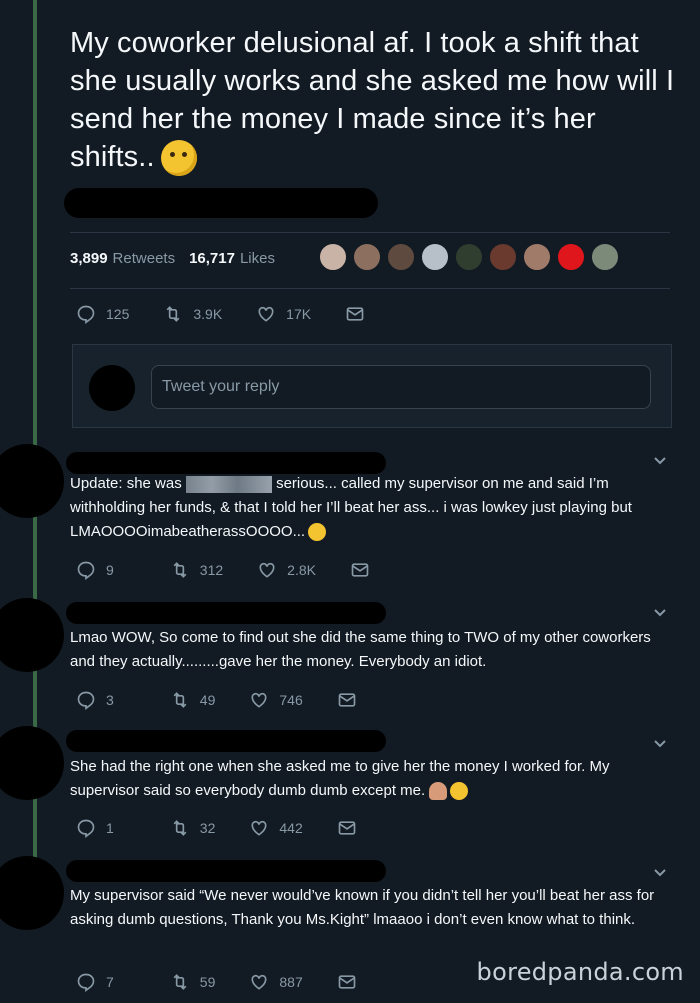  What do you see at coordinates (299, 314) in the screenshot?
I see `like-count: 17K` at bounding box center [299, 314].